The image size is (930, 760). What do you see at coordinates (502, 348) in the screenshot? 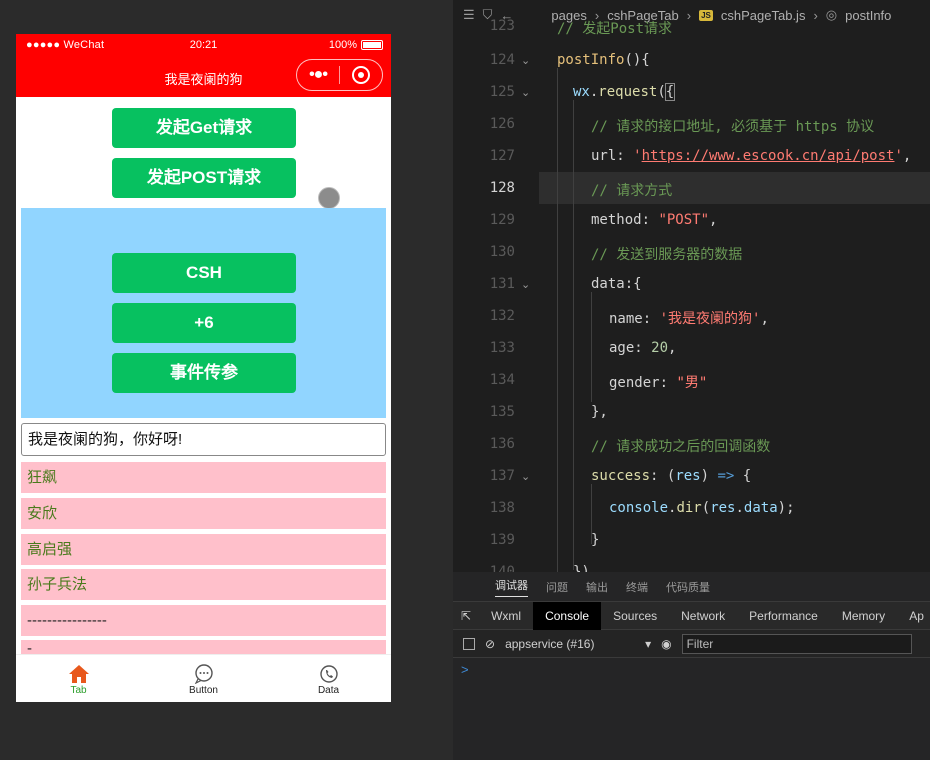
I see `line-number: 133` at bounding box center [502, 348].